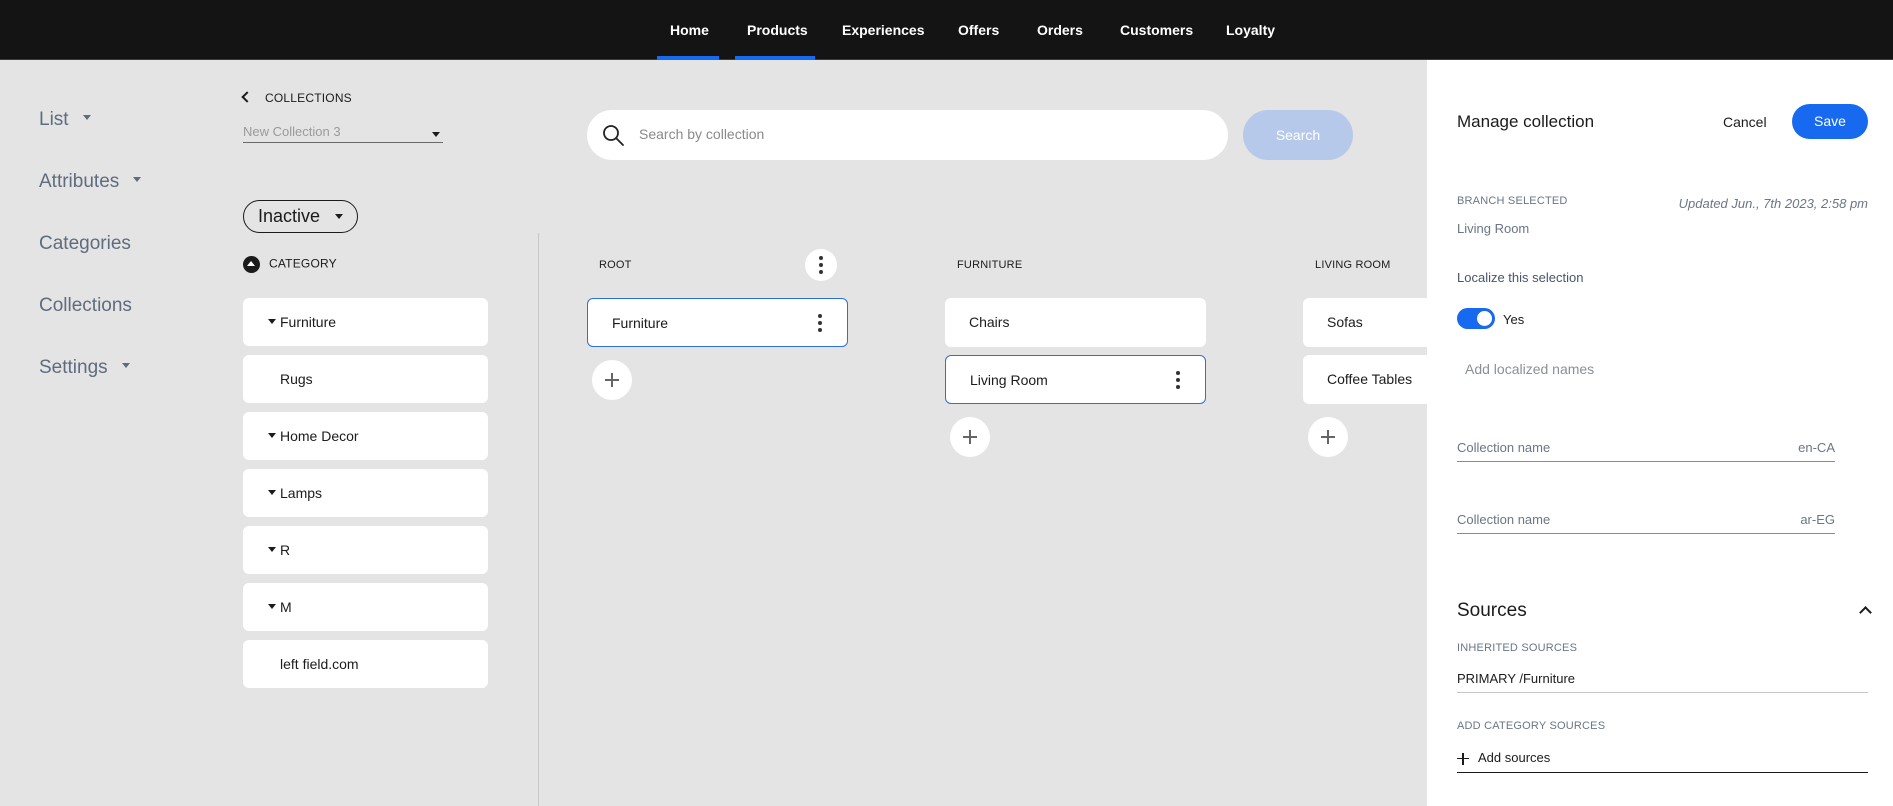 The height and width of the screenshot is (806, 1893). Describe the element at coordinates (285, 550) in the screenshot. I see `category-item-label: R` at that location.